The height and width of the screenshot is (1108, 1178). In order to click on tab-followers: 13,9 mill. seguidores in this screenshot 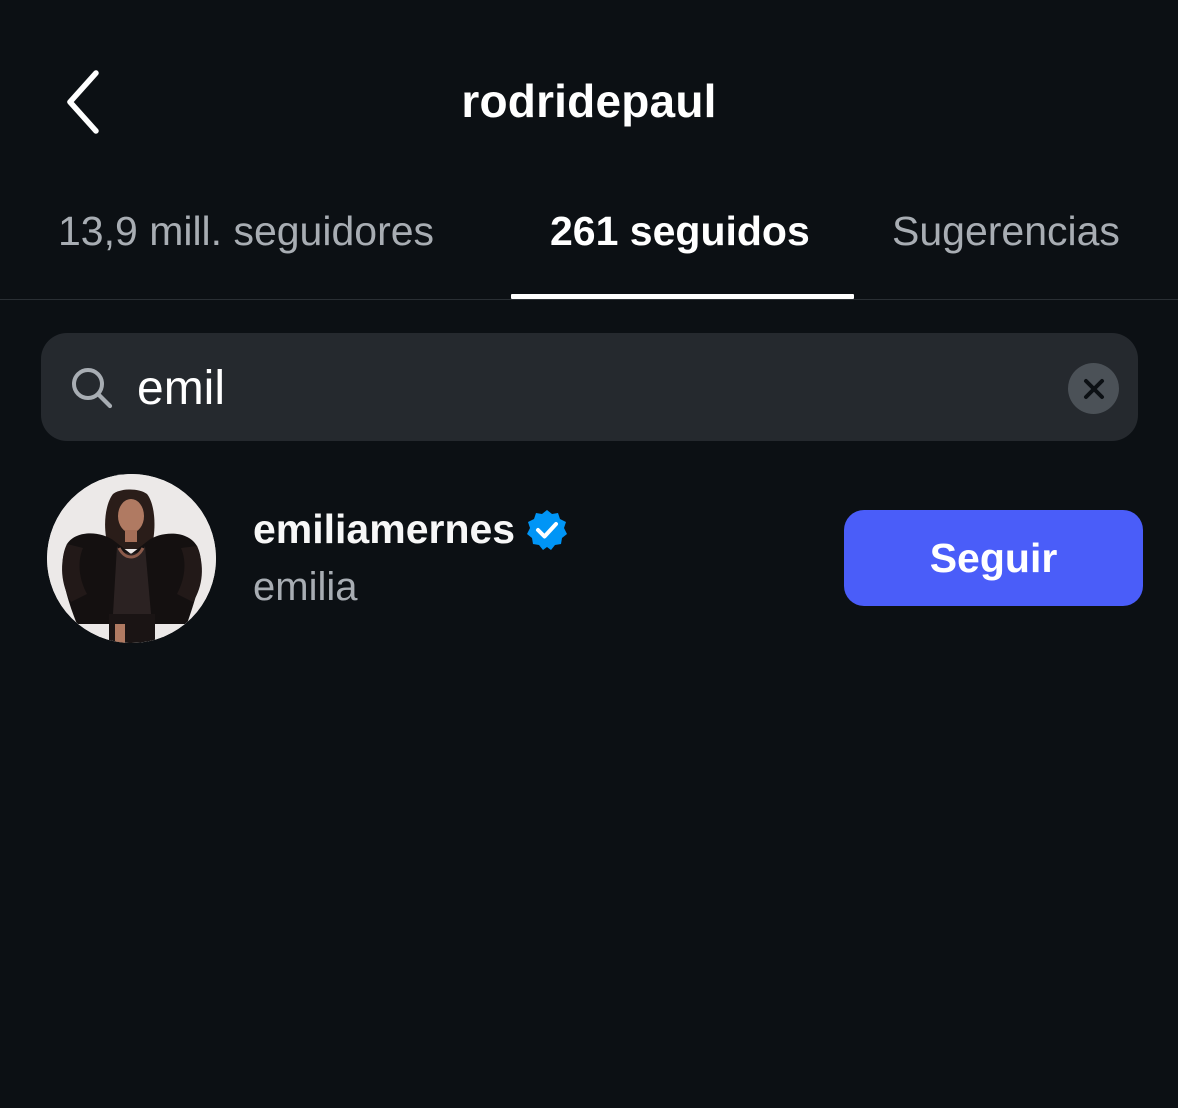, I will do `click(246, 231)`.